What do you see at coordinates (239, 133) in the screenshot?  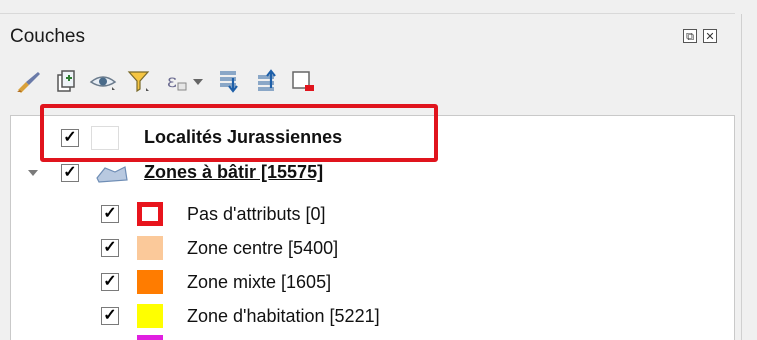 I see `highlight-annotation-box` at bounding box center [239, 133].